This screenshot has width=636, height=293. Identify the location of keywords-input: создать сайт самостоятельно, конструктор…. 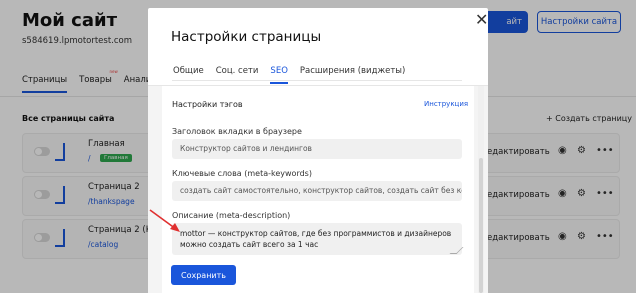
(317, 191).